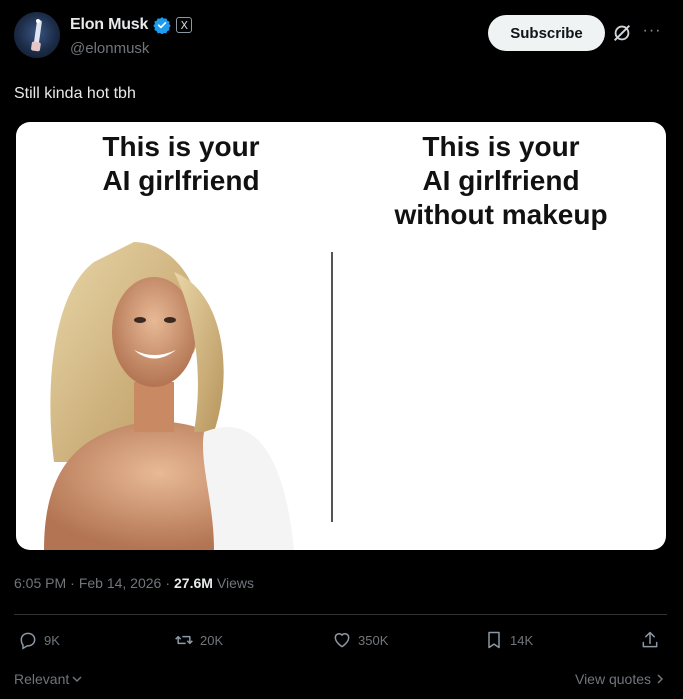 This screenshot has width=683, height=699. Describe the element at coordinates (332, 387) in the screenshot. I see `meme-divider` at that location.